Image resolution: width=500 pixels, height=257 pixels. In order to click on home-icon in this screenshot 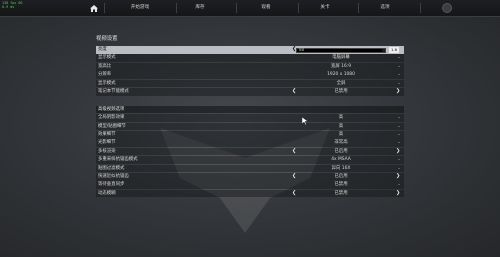, I will do `click(94, 8)`.